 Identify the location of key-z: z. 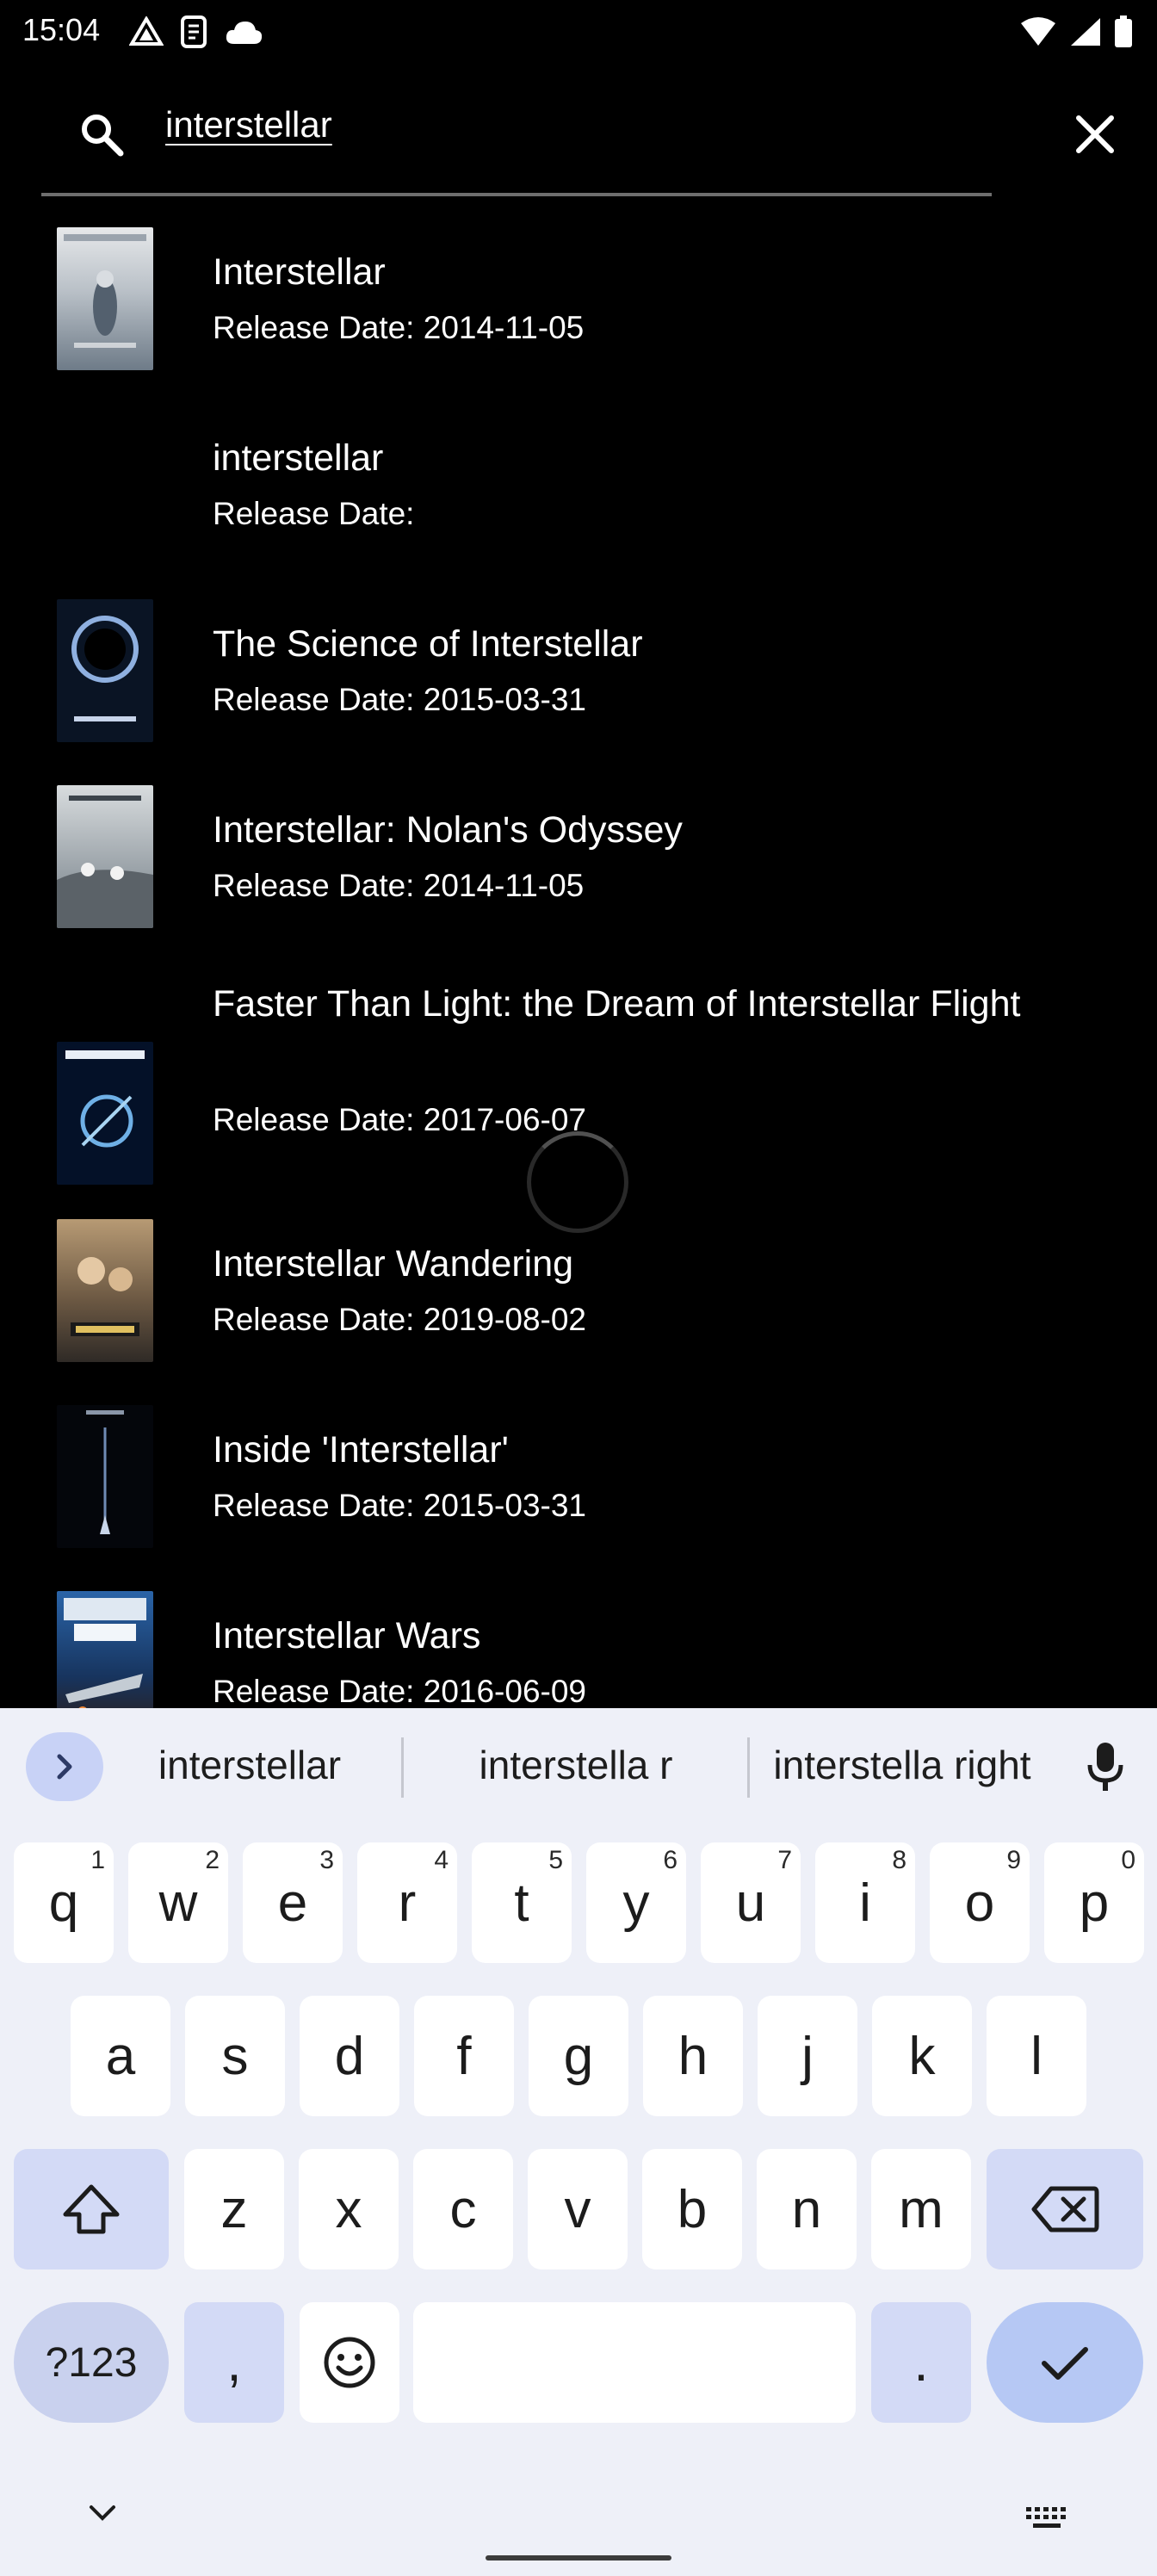
(234, 2209).